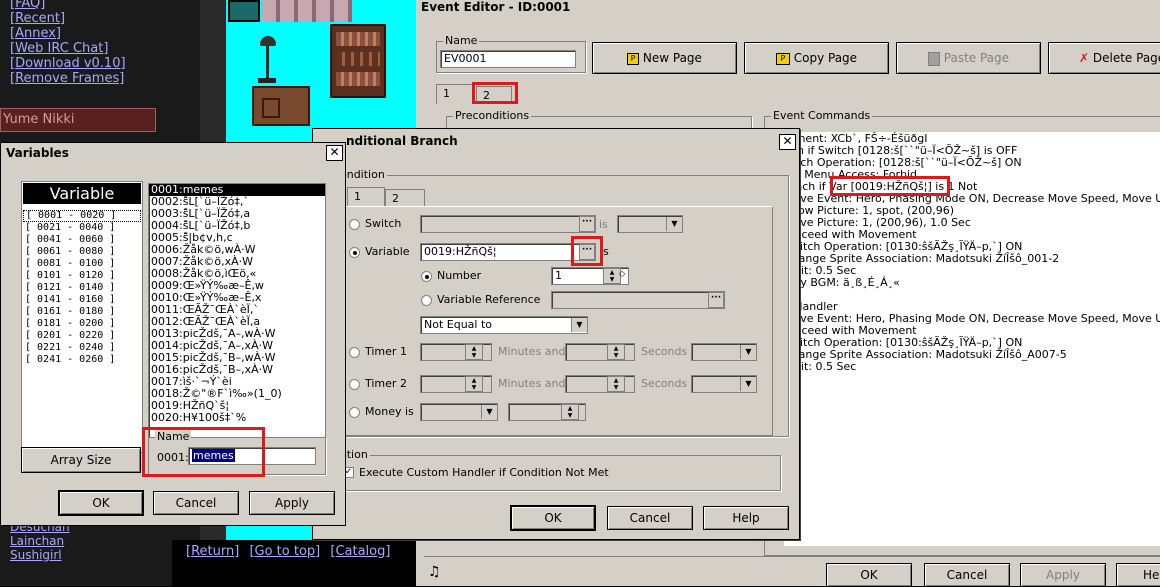  What do you see at coordinates (402, 141) in the screenshot?
I see `conditional-branch-title: nditional Branch` at bounding box center [402, 141].